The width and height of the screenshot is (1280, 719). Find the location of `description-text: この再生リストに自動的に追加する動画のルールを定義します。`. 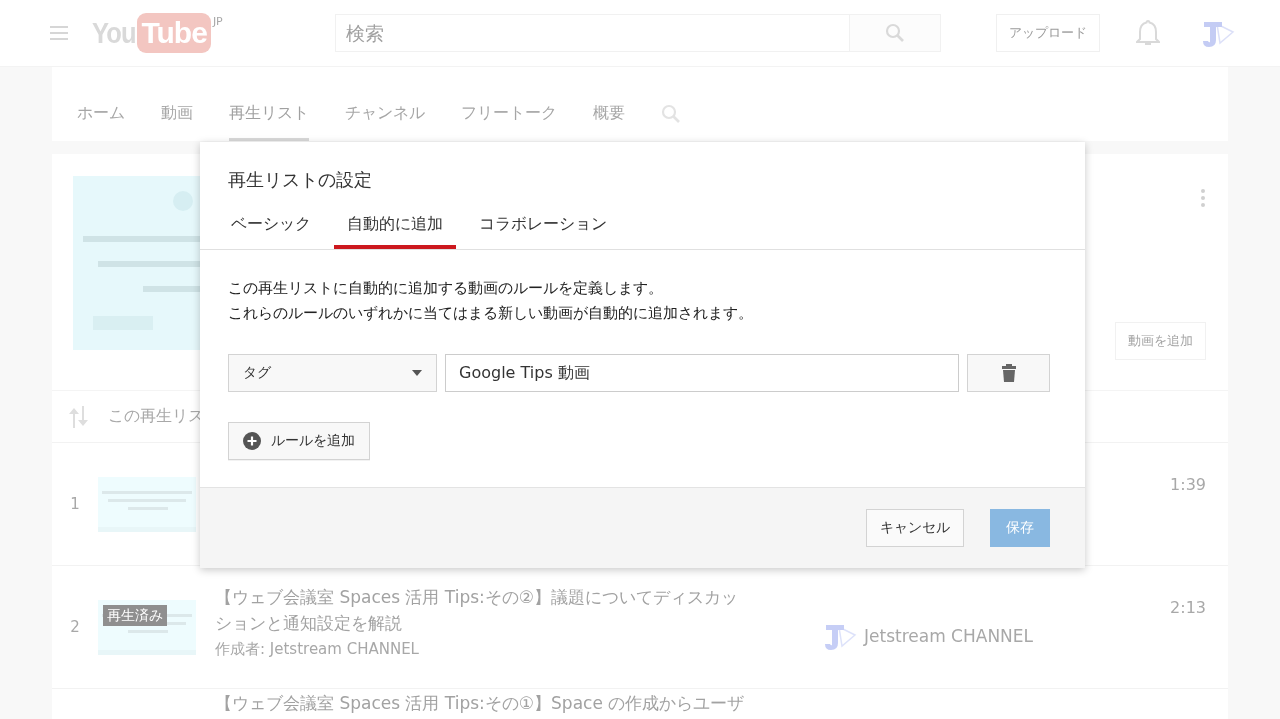

description-text: この再生リストに自動的に追加する動画のルールを定義します。 is located at coordinates (446, 288).